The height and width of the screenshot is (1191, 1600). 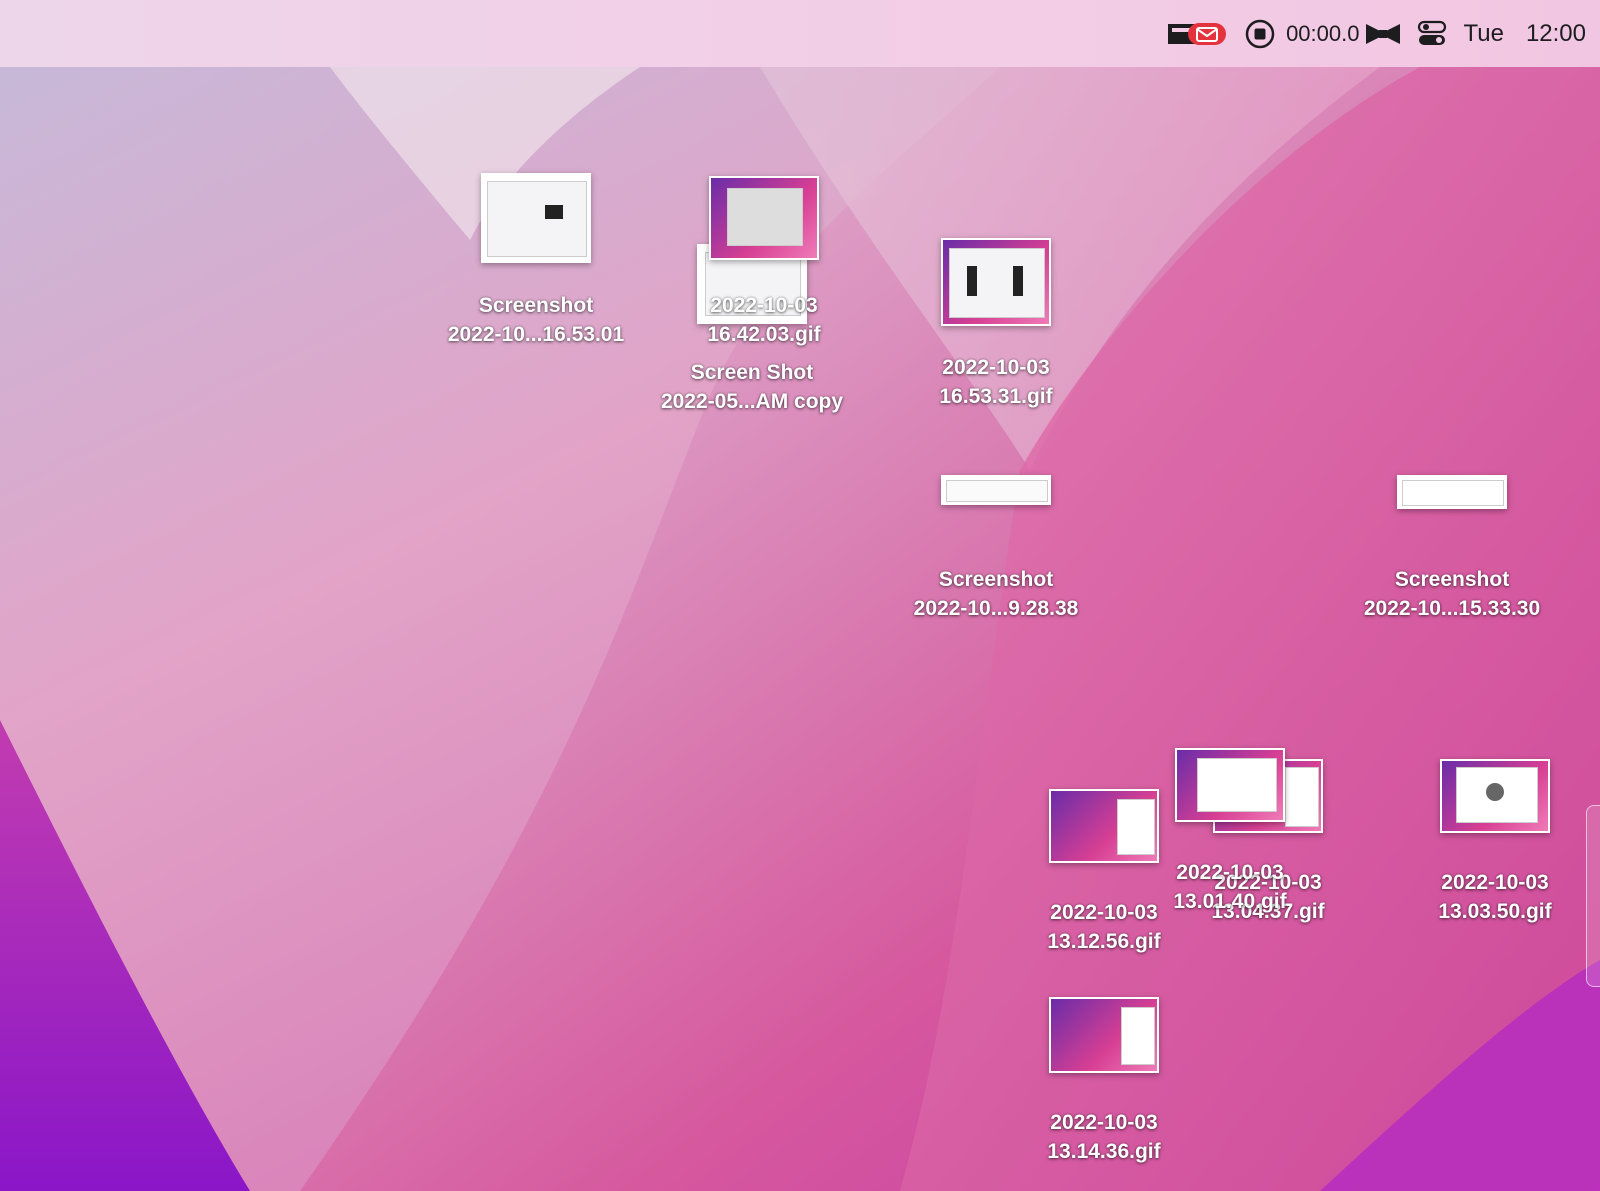 What do you see at coordinates (1495, 897) in the screenshot?
I see `file-label: 2022-10-03 13.03.50.gif` at bounding box center [1495, 897].